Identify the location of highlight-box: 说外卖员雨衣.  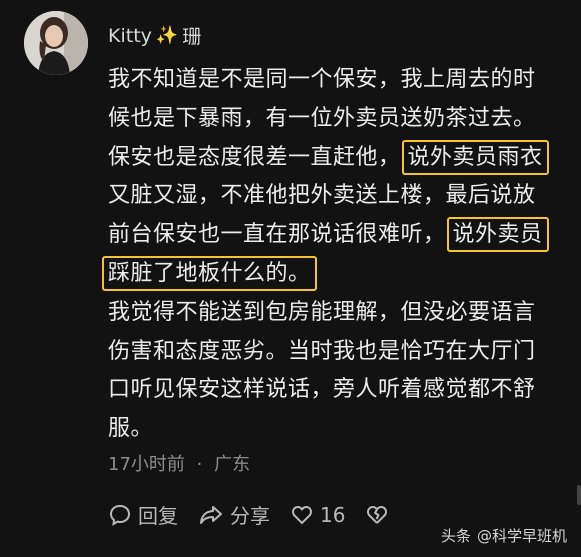
(475, 157).